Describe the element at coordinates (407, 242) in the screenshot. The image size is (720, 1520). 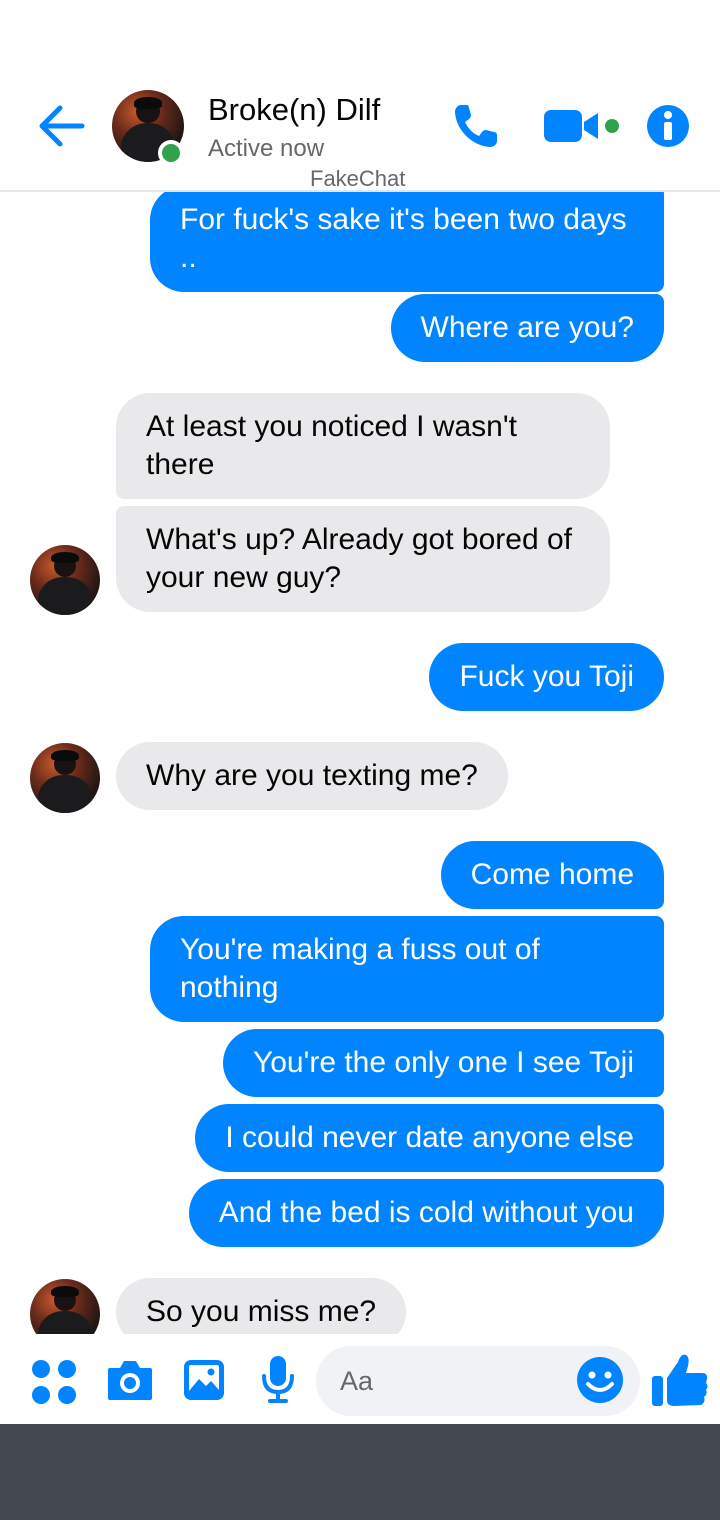
I see `message-bubble-outgoing: For fuck's sake it's been two days ..` at that location.